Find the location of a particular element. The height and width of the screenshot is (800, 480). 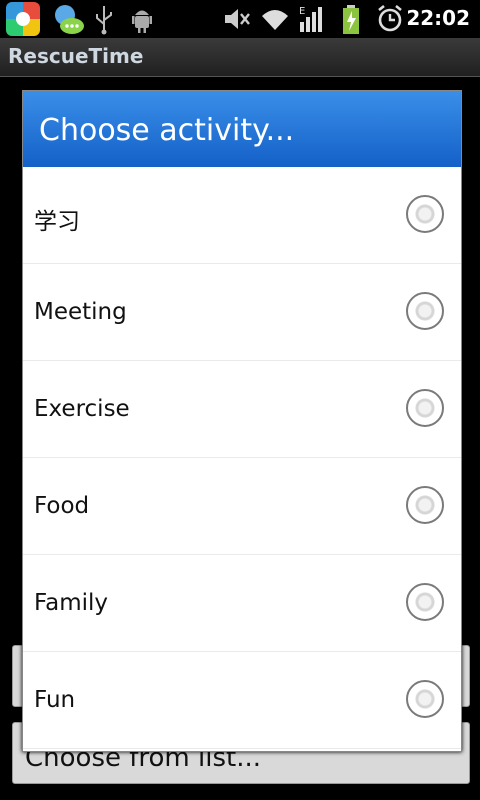

activity-option: Food is located at coordinates (242, 506).